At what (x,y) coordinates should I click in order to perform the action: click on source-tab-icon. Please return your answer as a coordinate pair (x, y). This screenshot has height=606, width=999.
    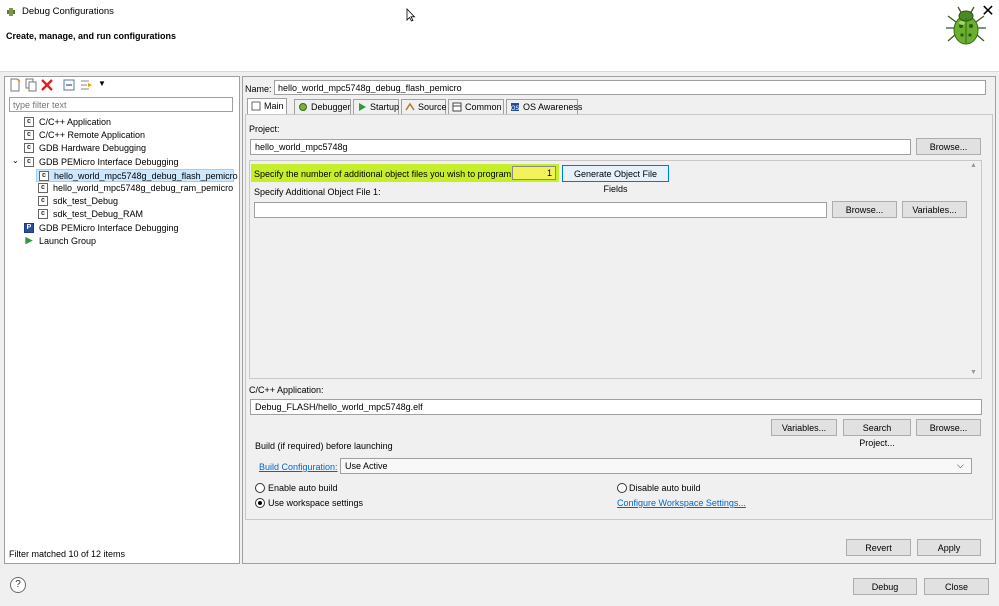
    Looking at the image, I should click on (410, 106).